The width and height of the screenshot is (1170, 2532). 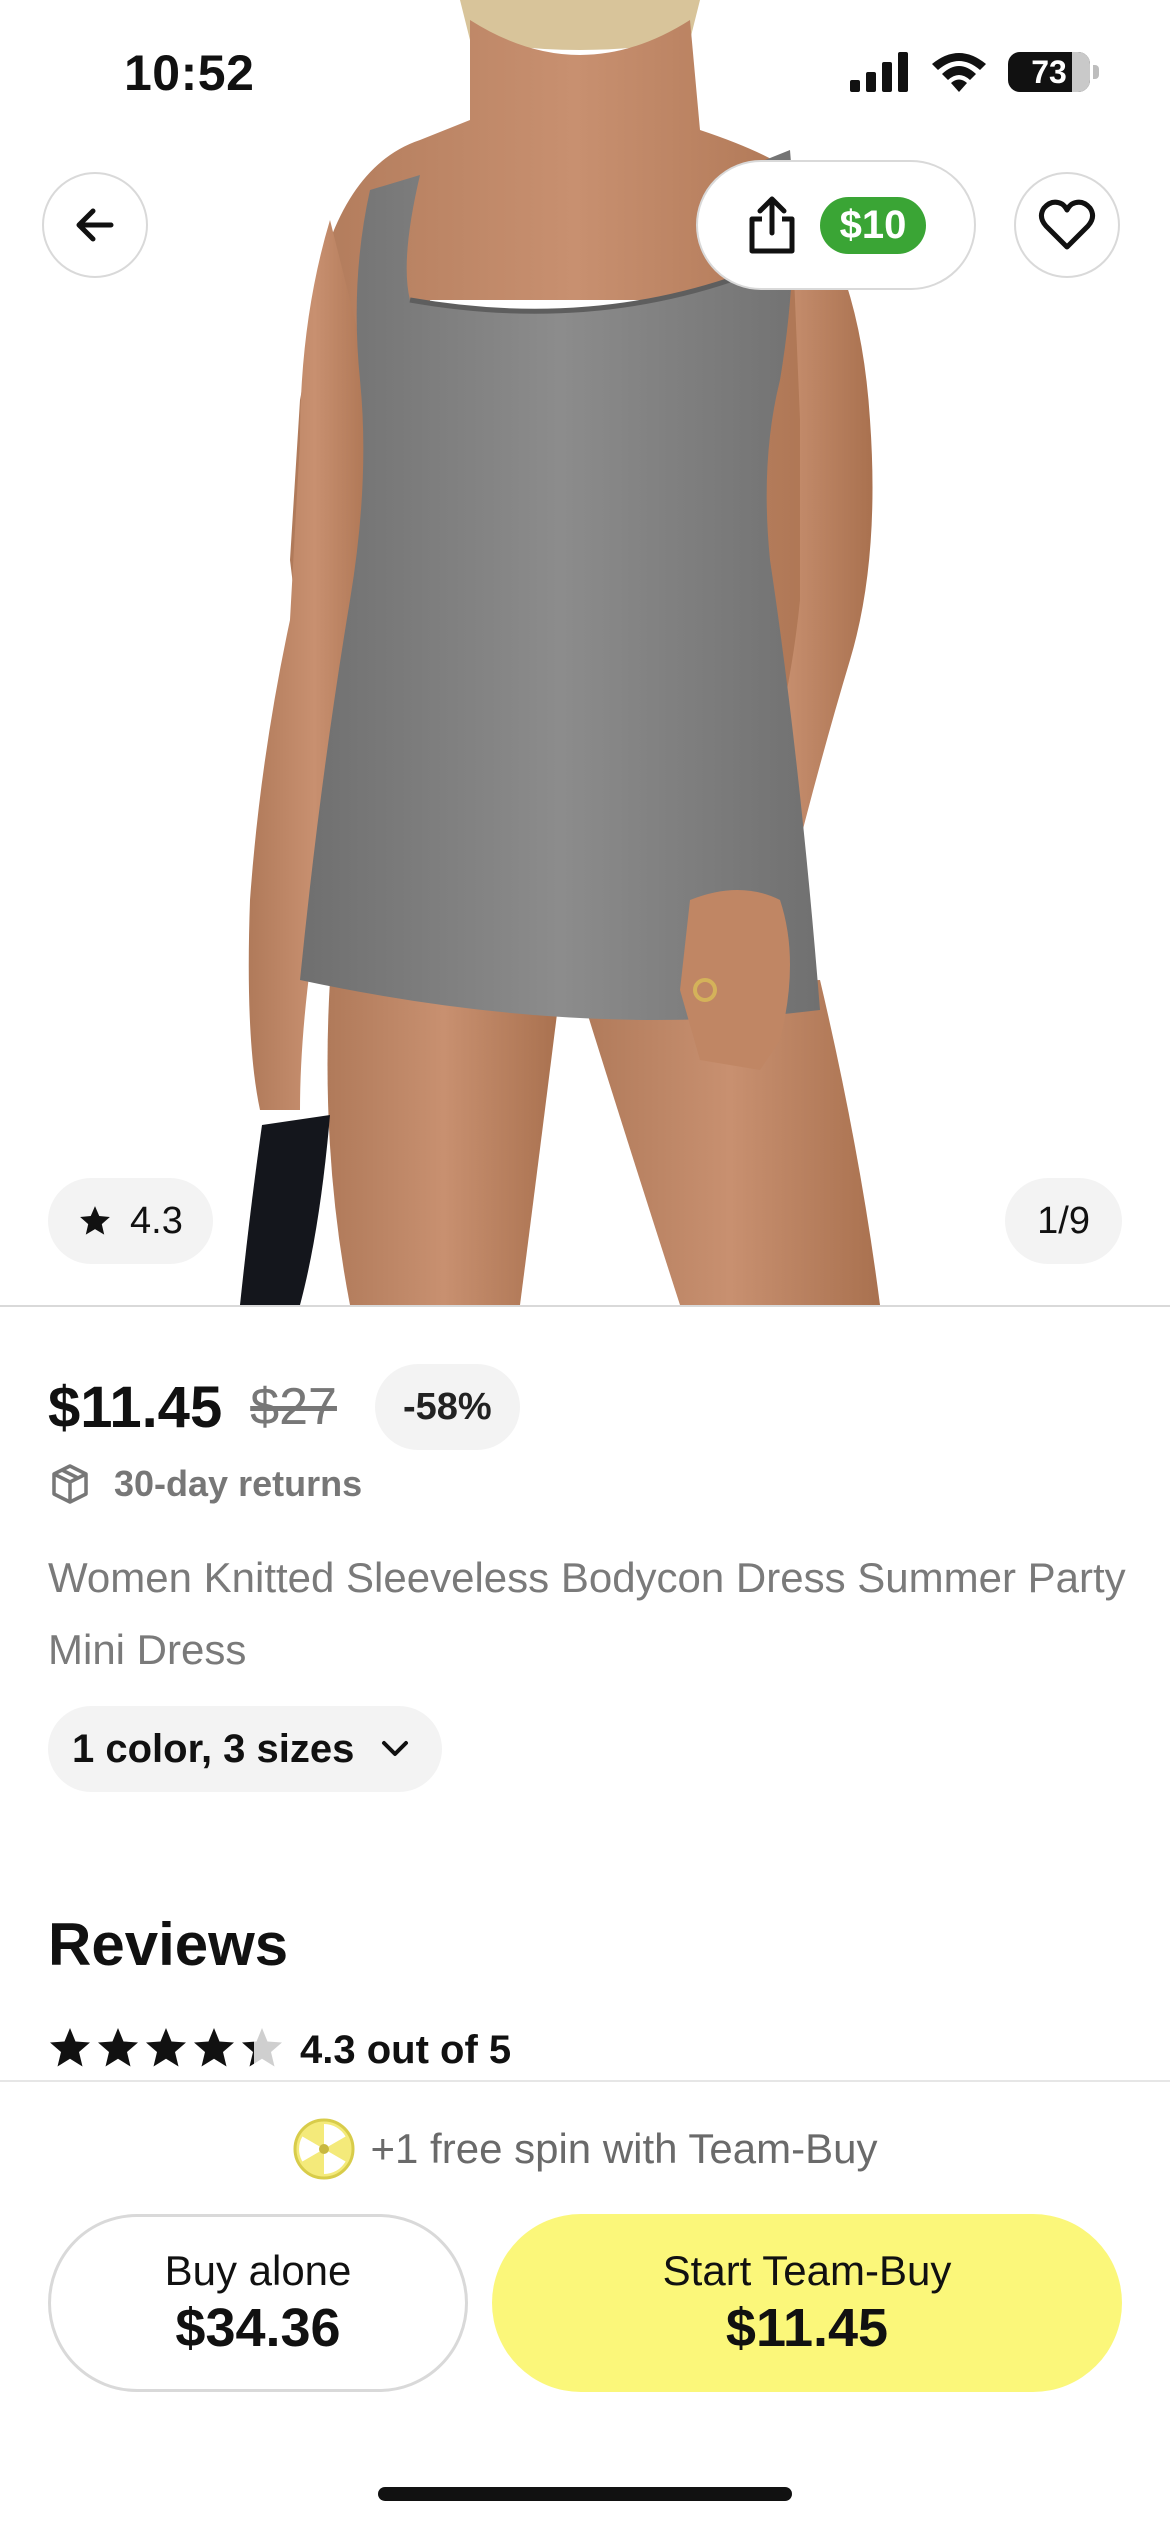 I want to click on reviews-star-rating, so click(x=168, y=2049).